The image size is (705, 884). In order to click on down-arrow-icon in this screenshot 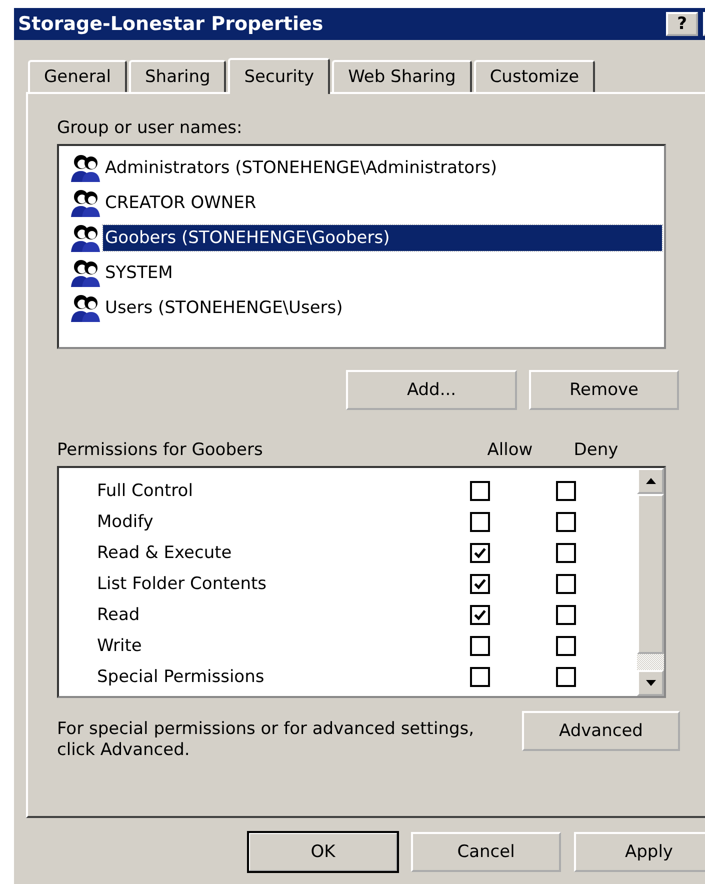, I will do `click(651, 683)`.